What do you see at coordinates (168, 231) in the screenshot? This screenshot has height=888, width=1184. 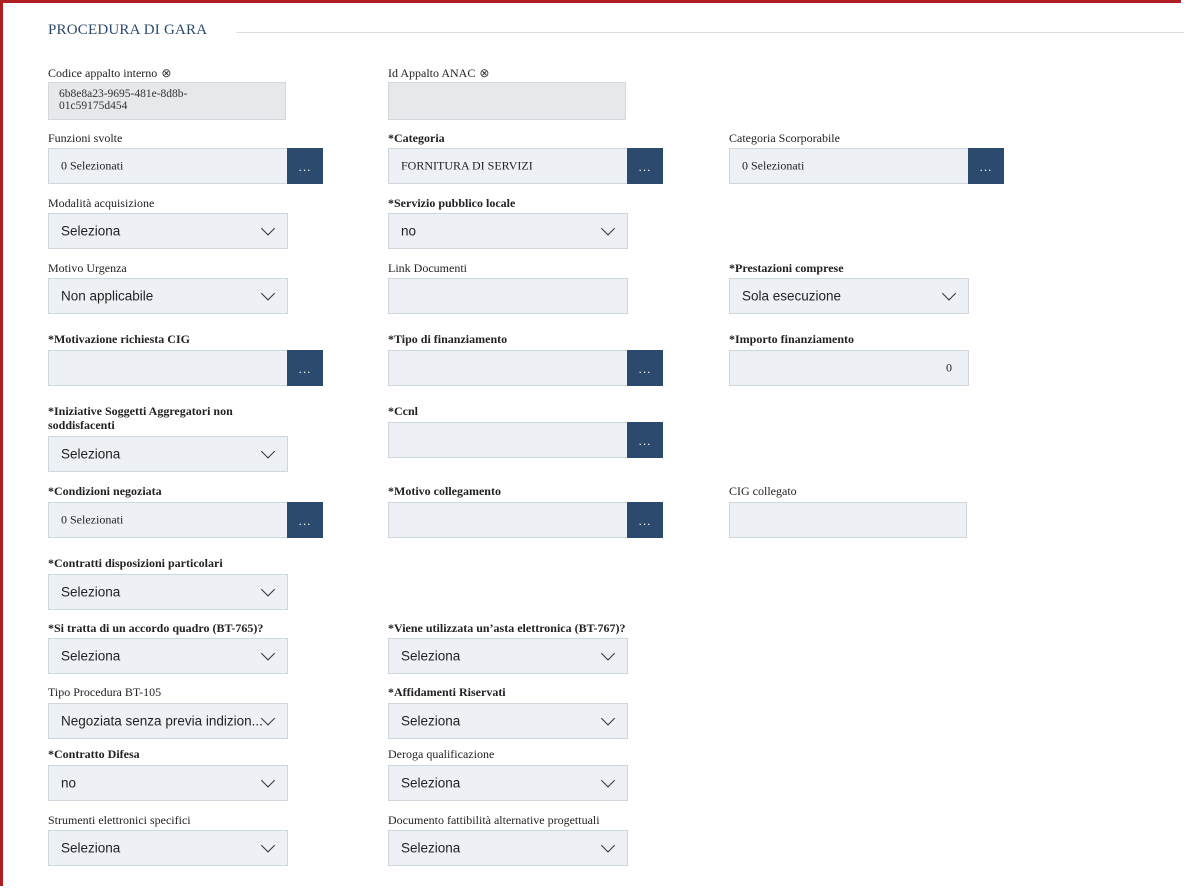 I see `modalita-acquisizione-select: Seleziona` at bounding box center [168, 231].